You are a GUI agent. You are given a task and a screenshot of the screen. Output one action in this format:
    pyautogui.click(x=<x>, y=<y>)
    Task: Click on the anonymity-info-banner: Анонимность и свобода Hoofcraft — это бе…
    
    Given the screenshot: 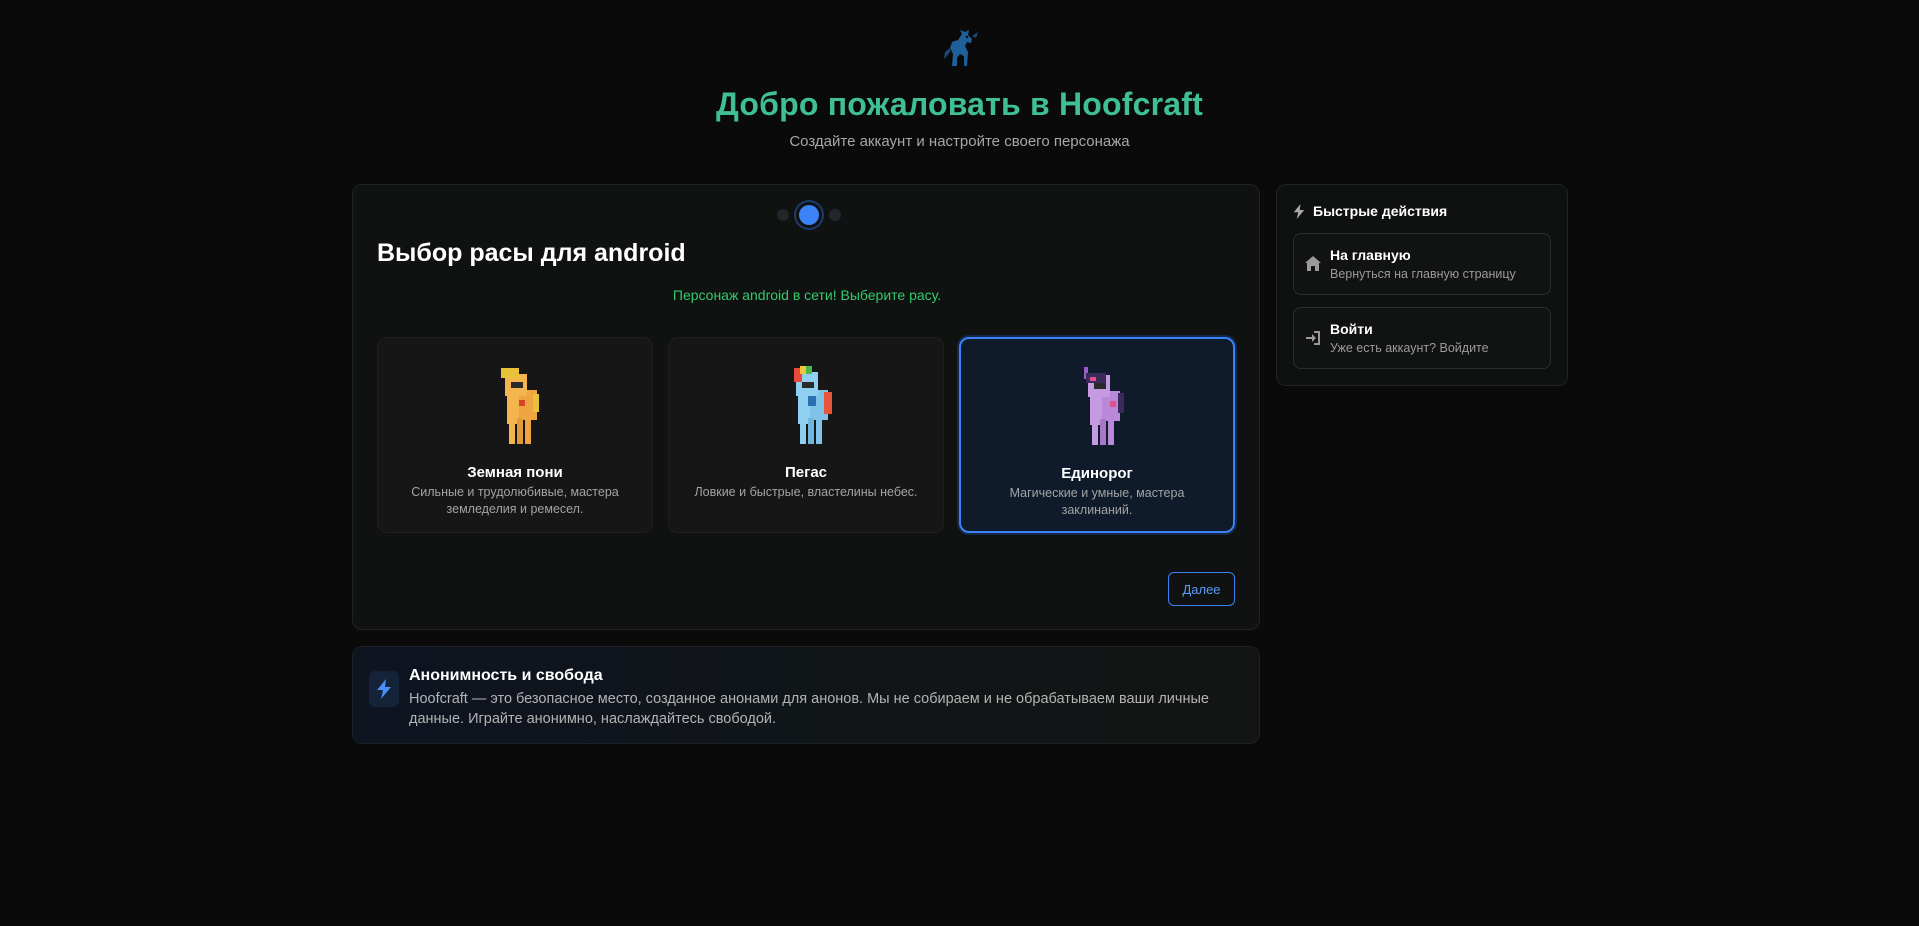 What is the action you would take?
    pyautogui.click(x=806, y=695)
    